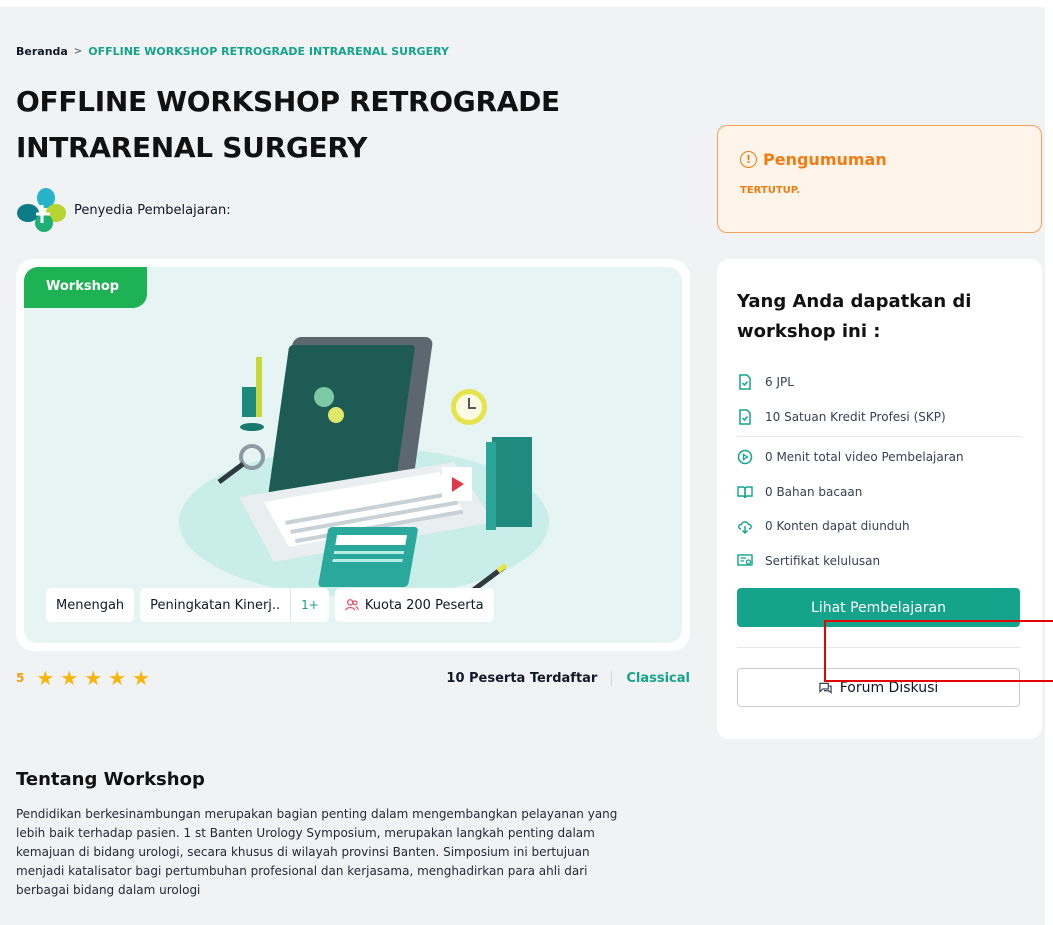  I want to click on quota-label: Kuota 200 Peserta, so click(424, 605).